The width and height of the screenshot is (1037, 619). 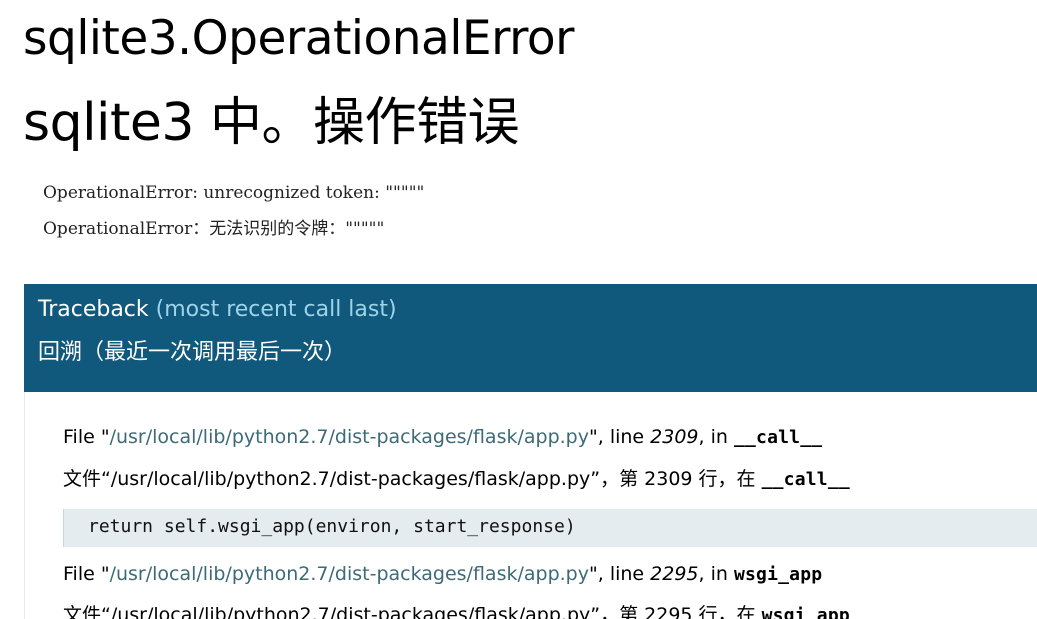 What do you see at coordinates (778, 437) in the screenshot?
I see `frame-function: __call__` at bounding box center [778, 437].